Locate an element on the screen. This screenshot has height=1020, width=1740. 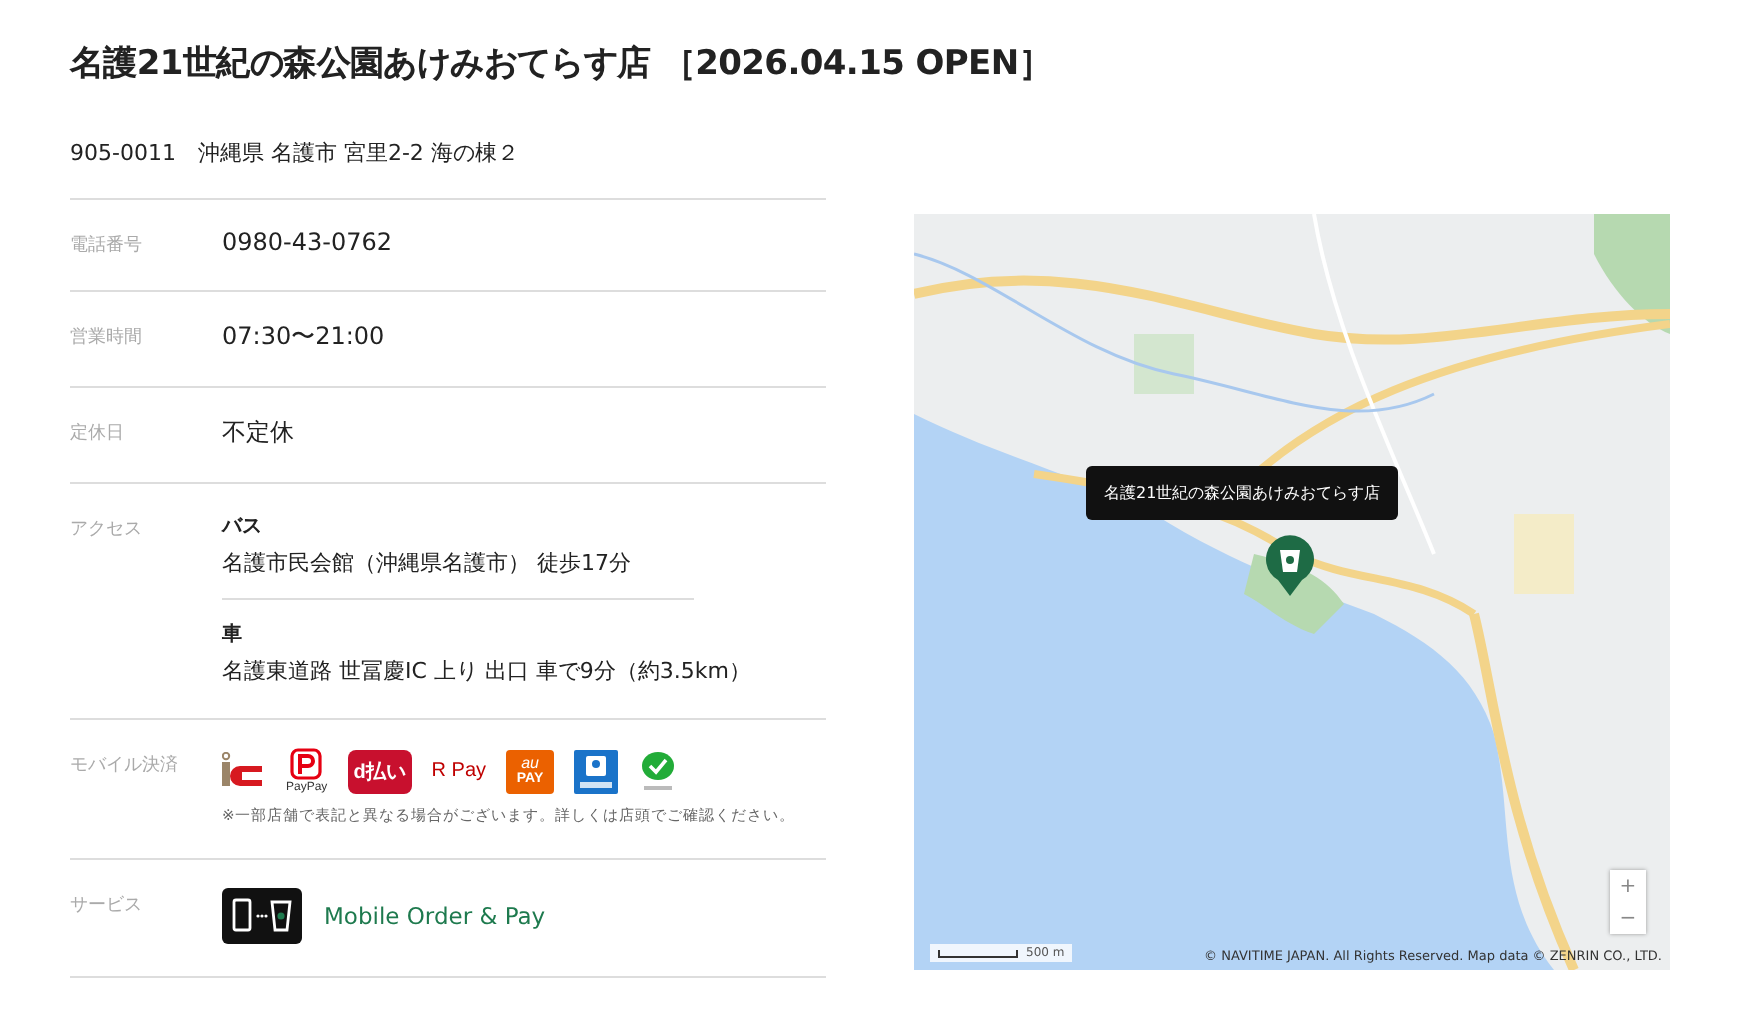
transport-mode: 車 is located at coordinates (232, 634).